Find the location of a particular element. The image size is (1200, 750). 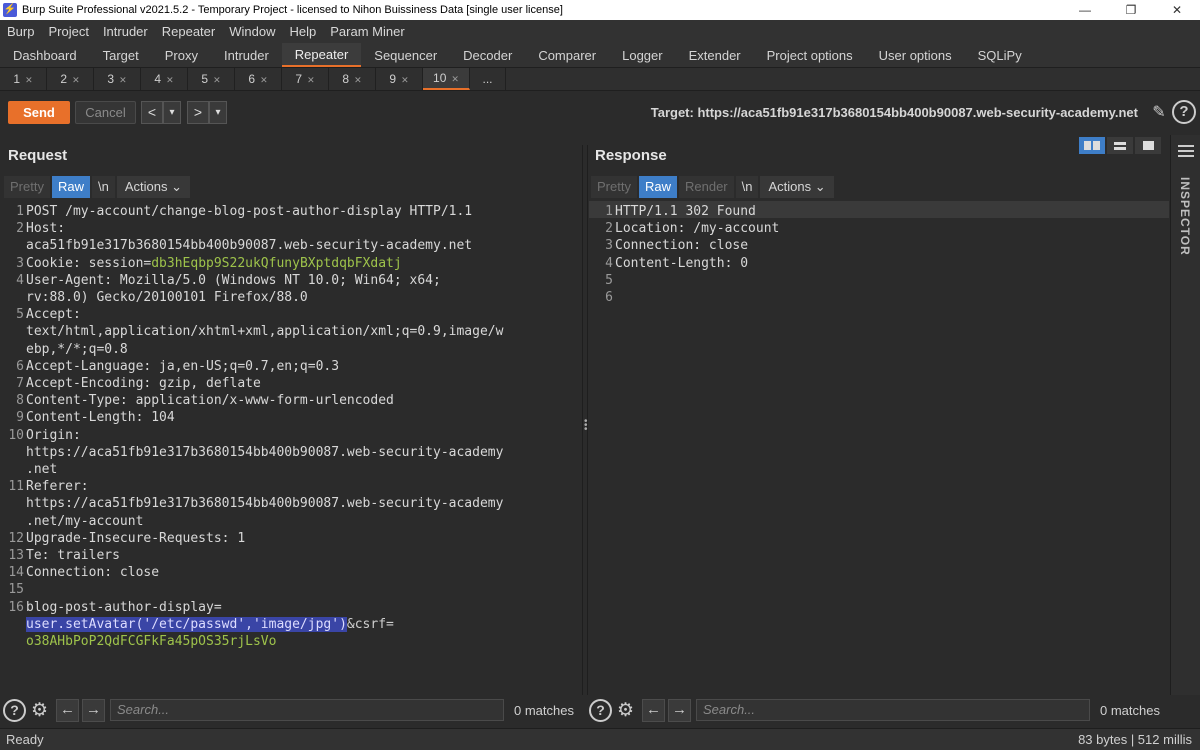

tab-extender: Extender is located at coordinates (715, 55).